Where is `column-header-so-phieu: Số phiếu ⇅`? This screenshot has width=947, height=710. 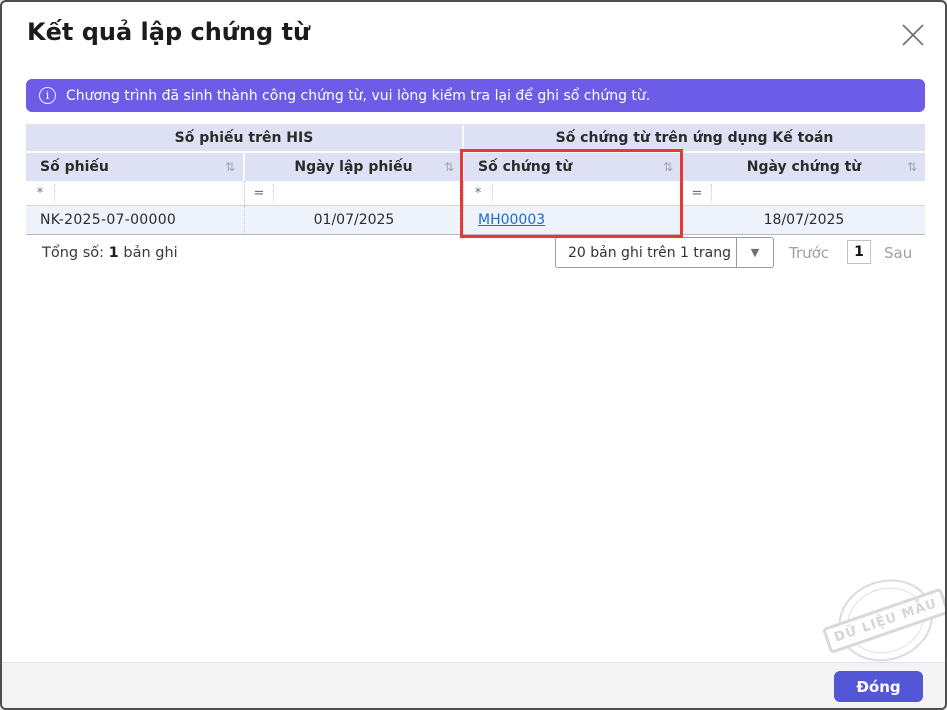 column-header-so-phieu: Số phiếu ⇅ is located at coordinates (135, 167).